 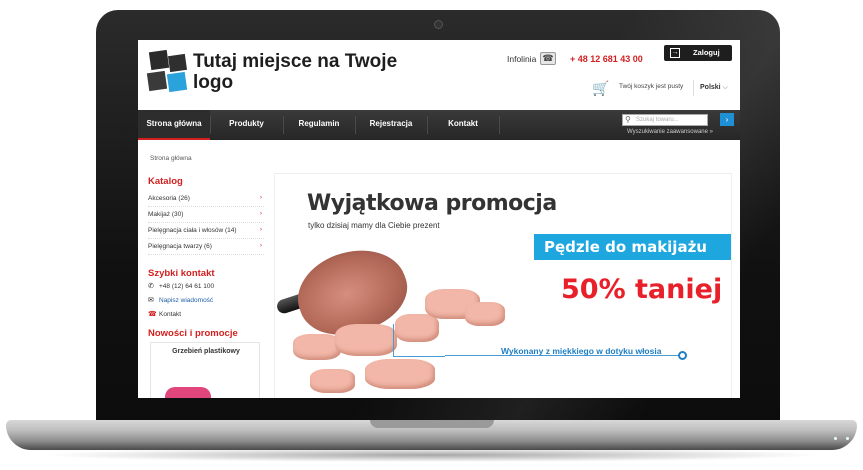 I want to click on laptop-base-notch, so click(x=432, y=424).